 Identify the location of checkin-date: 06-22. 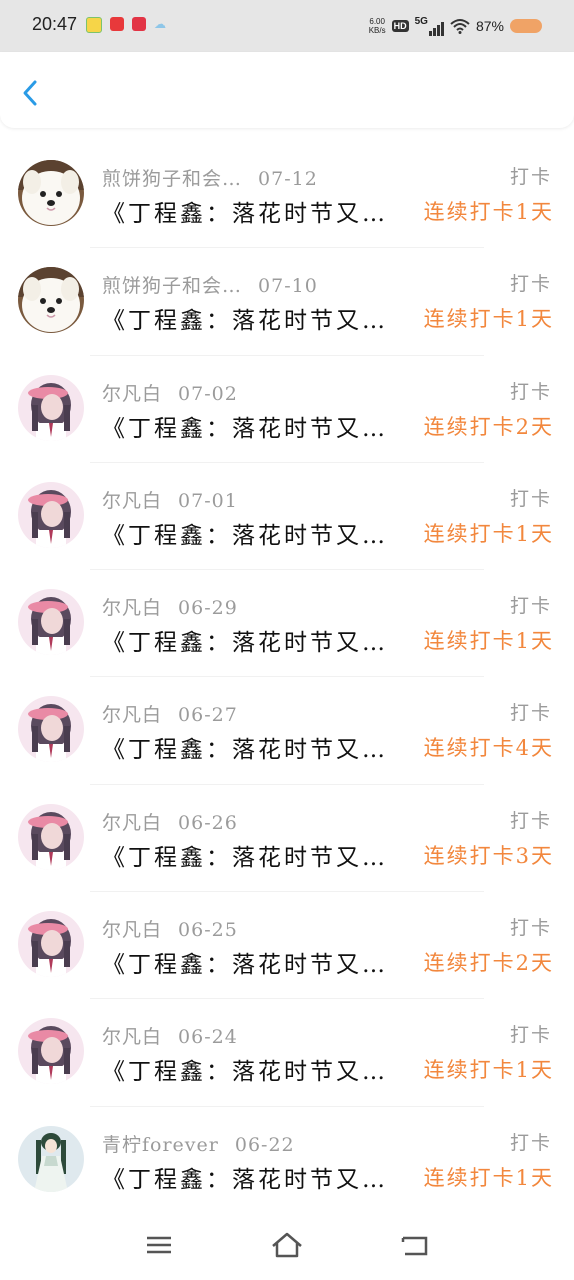
(264, 1144).